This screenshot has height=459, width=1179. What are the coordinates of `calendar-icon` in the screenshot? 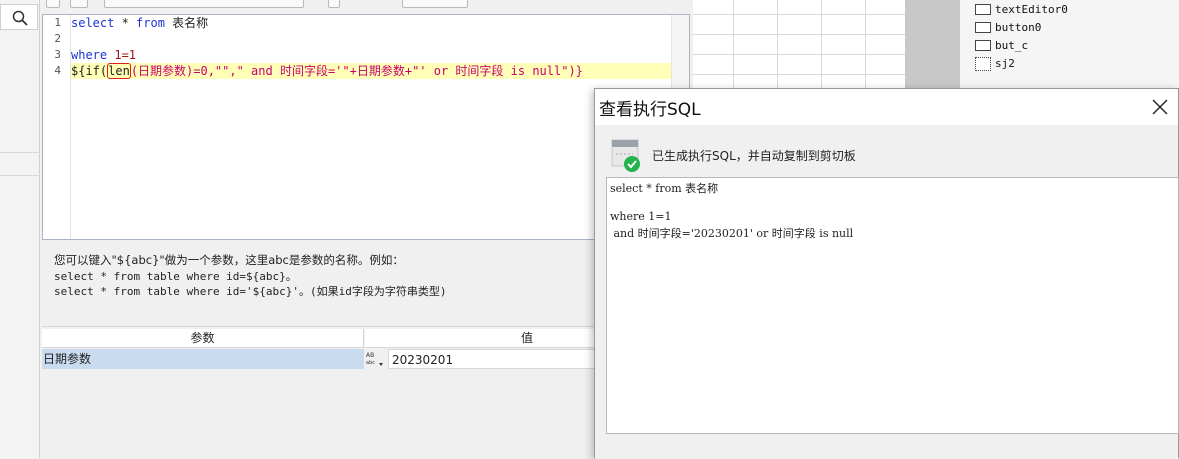 It's located at (983, 64).